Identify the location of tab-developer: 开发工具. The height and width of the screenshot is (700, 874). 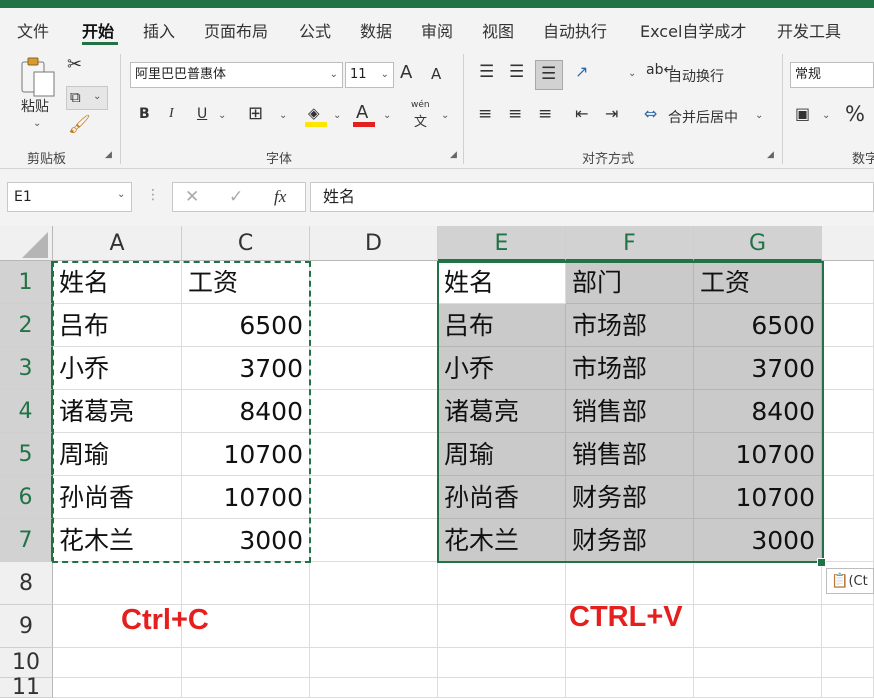
(809, 30).